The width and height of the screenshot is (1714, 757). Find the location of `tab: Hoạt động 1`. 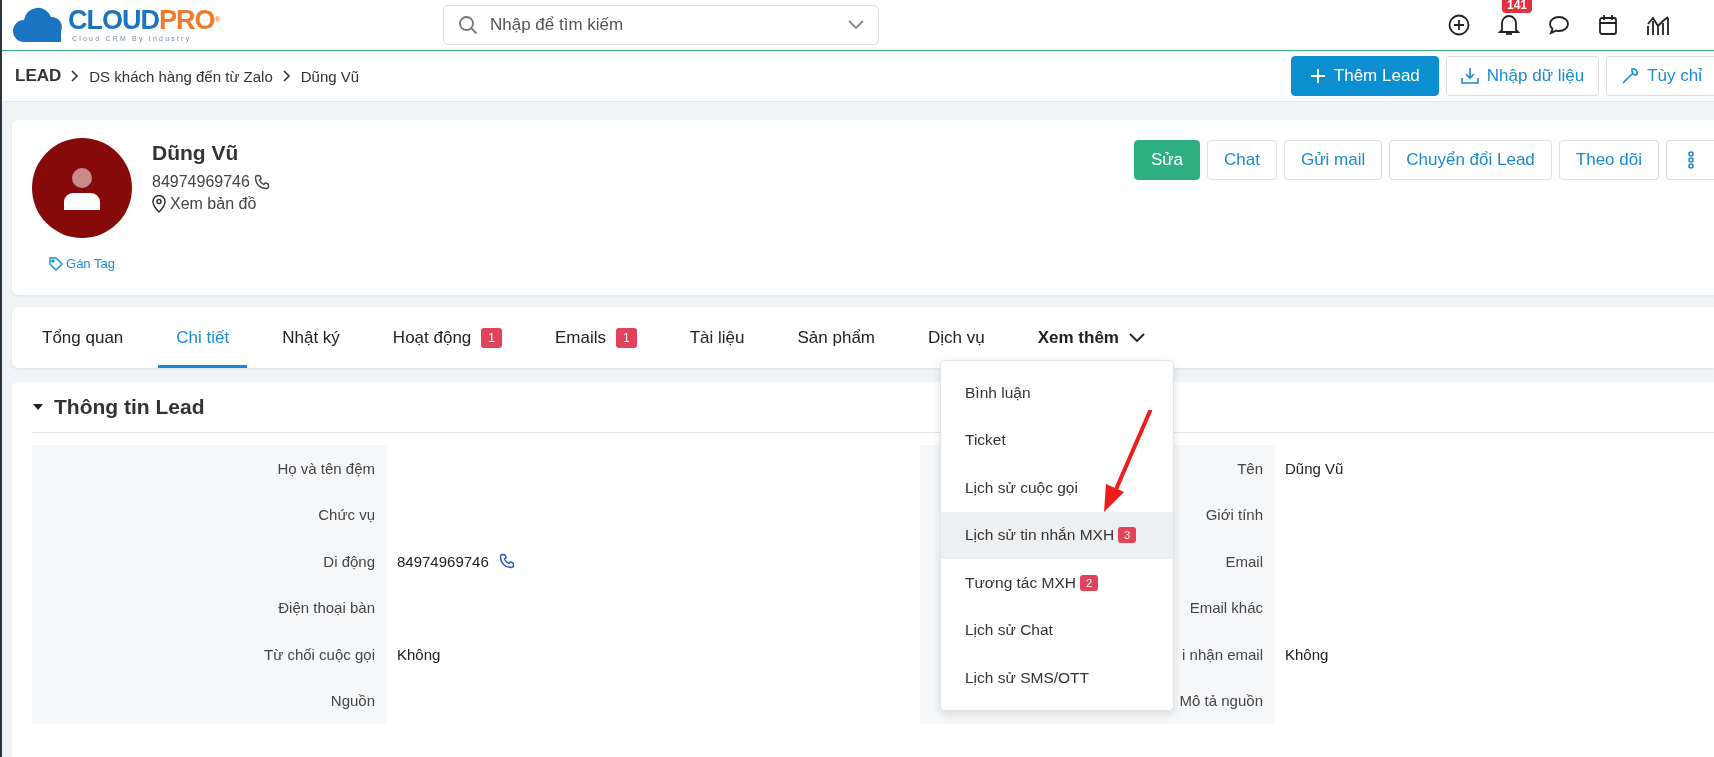

tab: Hoạt động 1 is located at coordinates (447, 337).